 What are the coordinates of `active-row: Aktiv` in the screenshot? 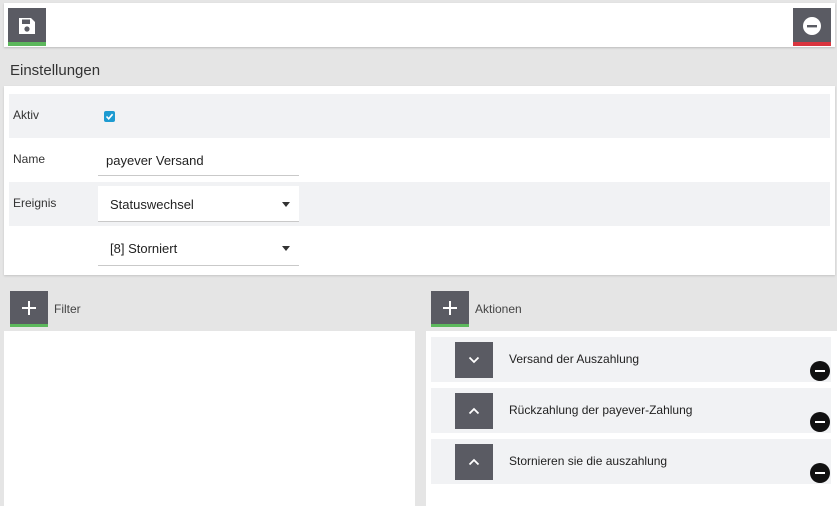 It's located at (419, 116).